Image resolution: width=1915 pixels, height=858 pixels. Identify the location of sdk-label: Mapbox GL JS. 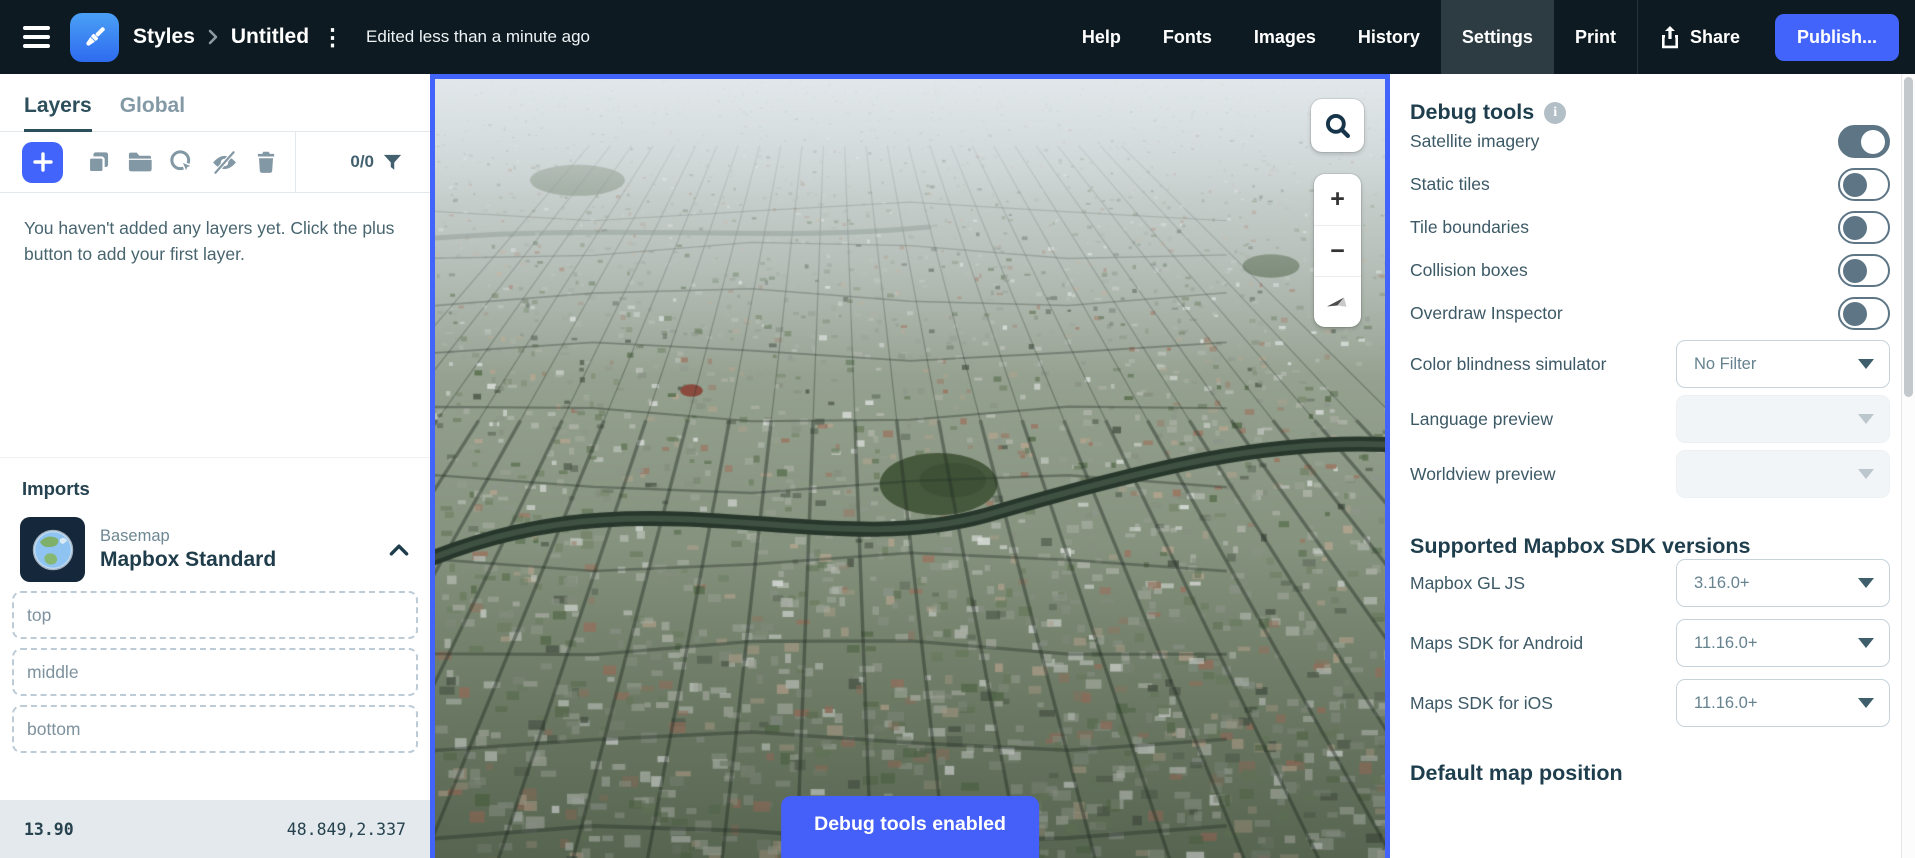
(1468, 582).